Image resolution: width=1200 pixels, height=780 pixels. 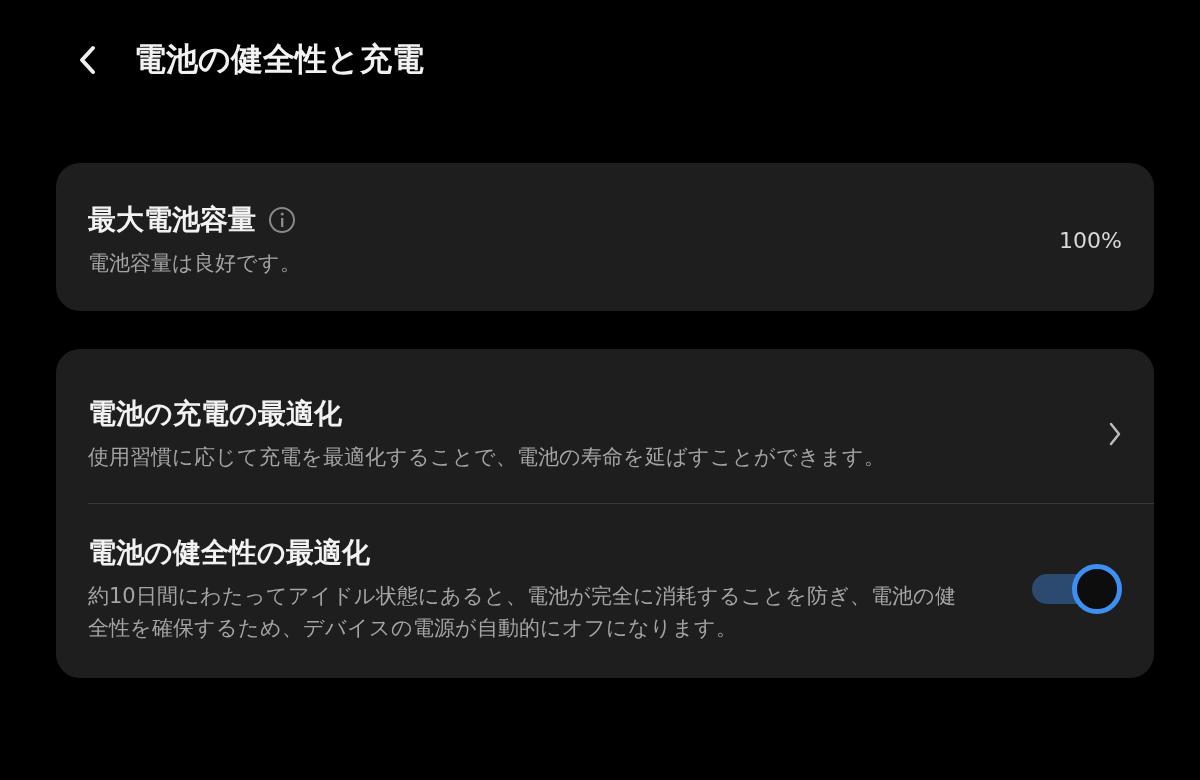 I want to click on setting-description: 使用習慣に応じて充電を最適化することで、電池の寿命を延ばすことができます。, so click(x=487, y=457).